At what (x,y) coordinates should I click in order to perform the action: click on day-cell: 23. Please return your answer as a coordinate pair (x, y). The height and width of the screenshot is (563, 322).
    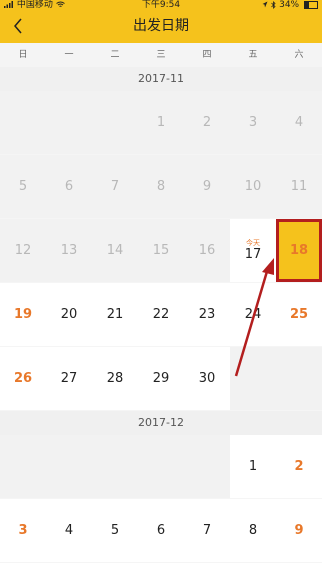
    Looking at the image, I should click on (207, 314).